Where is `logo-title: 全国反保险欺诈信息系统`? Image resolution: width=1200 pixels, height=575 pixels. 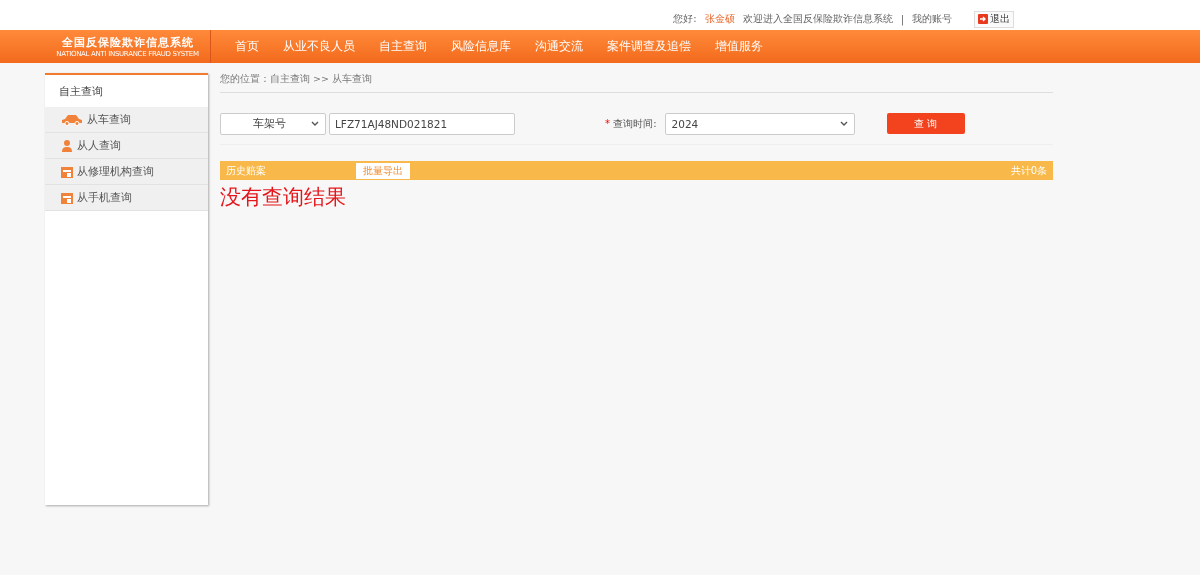 logo-title: 全国反保险欺诈信息系统 is located at coordinates (127, 42).